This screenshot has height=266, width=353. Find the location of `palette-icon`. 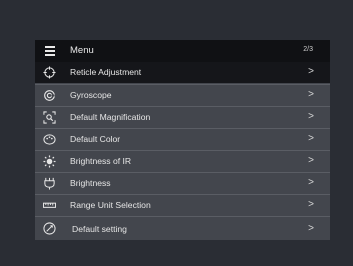

palette-icon is located at coordinates (49, 139).